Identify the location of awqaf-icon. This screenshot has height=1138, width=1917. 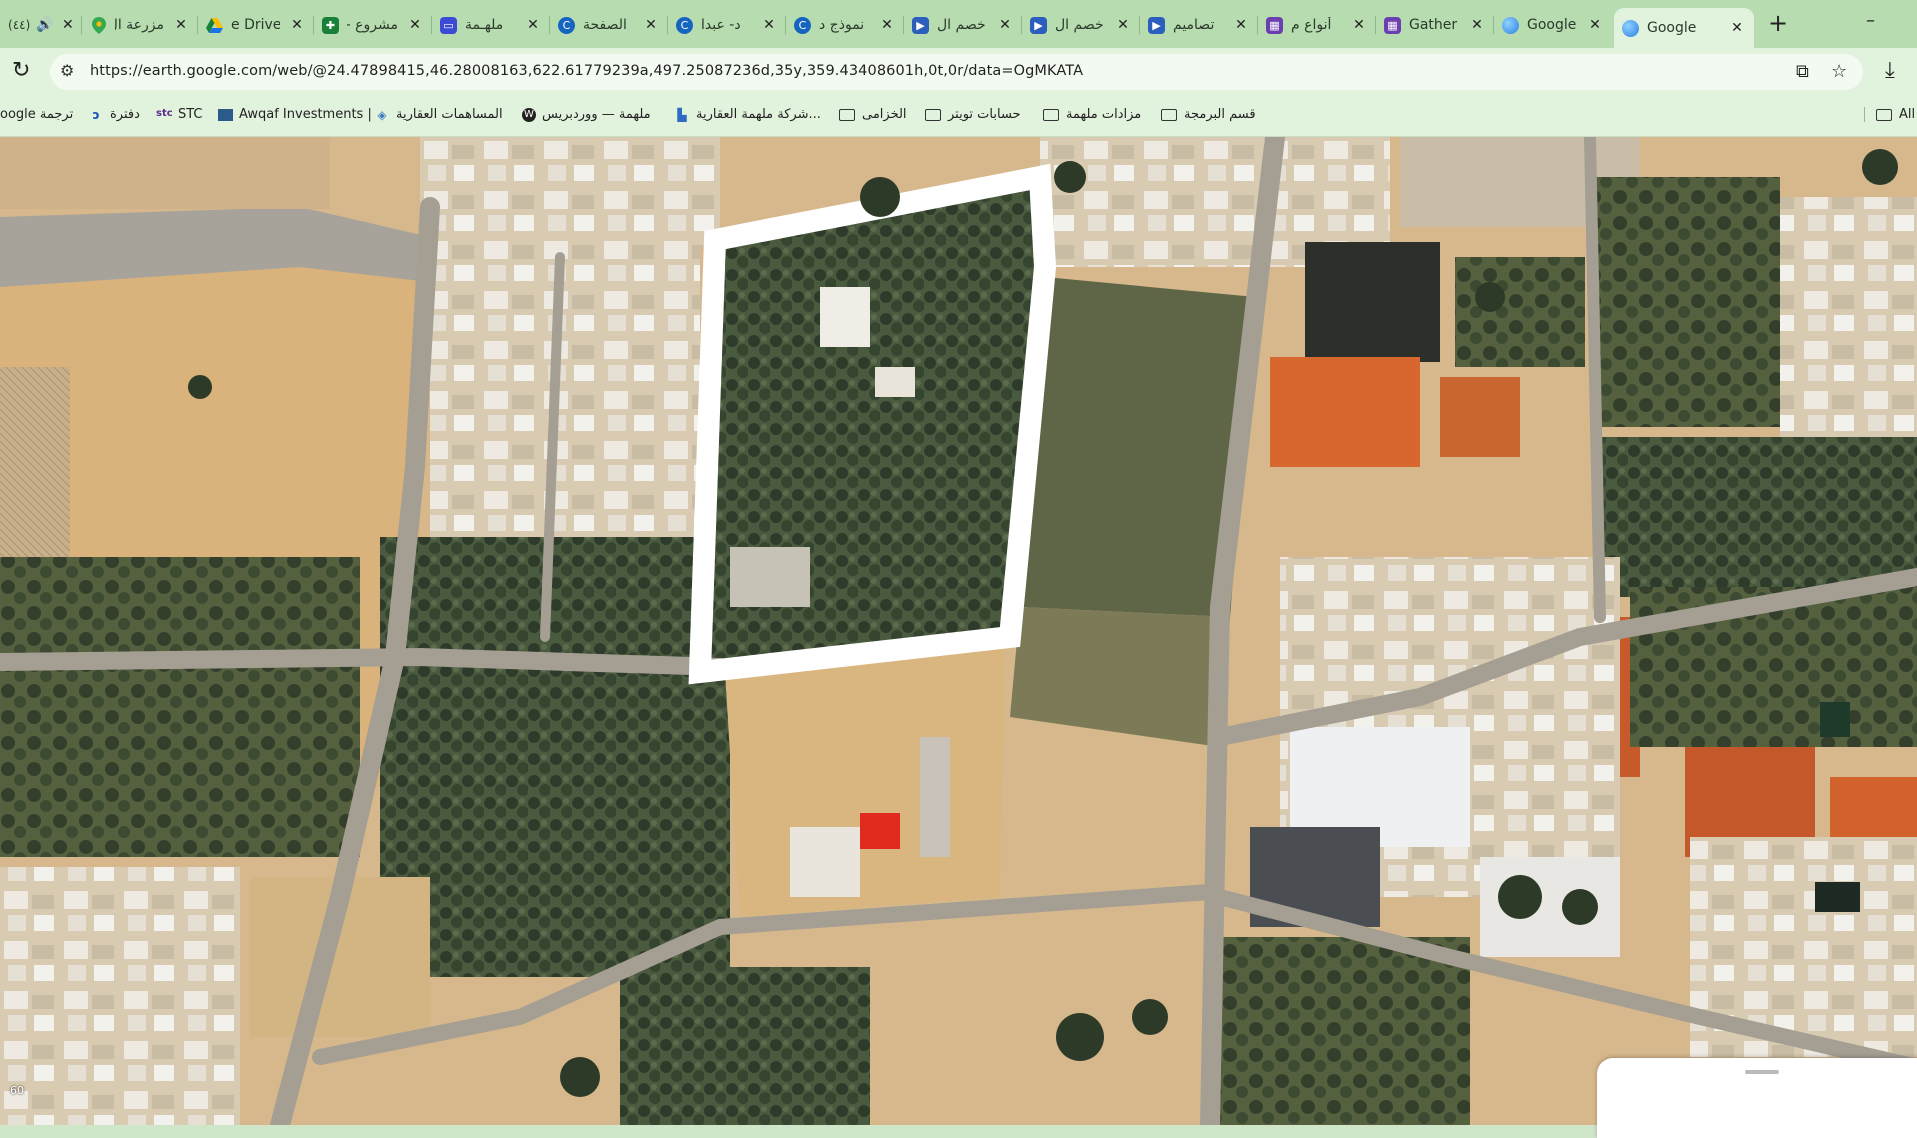
(225, 114).